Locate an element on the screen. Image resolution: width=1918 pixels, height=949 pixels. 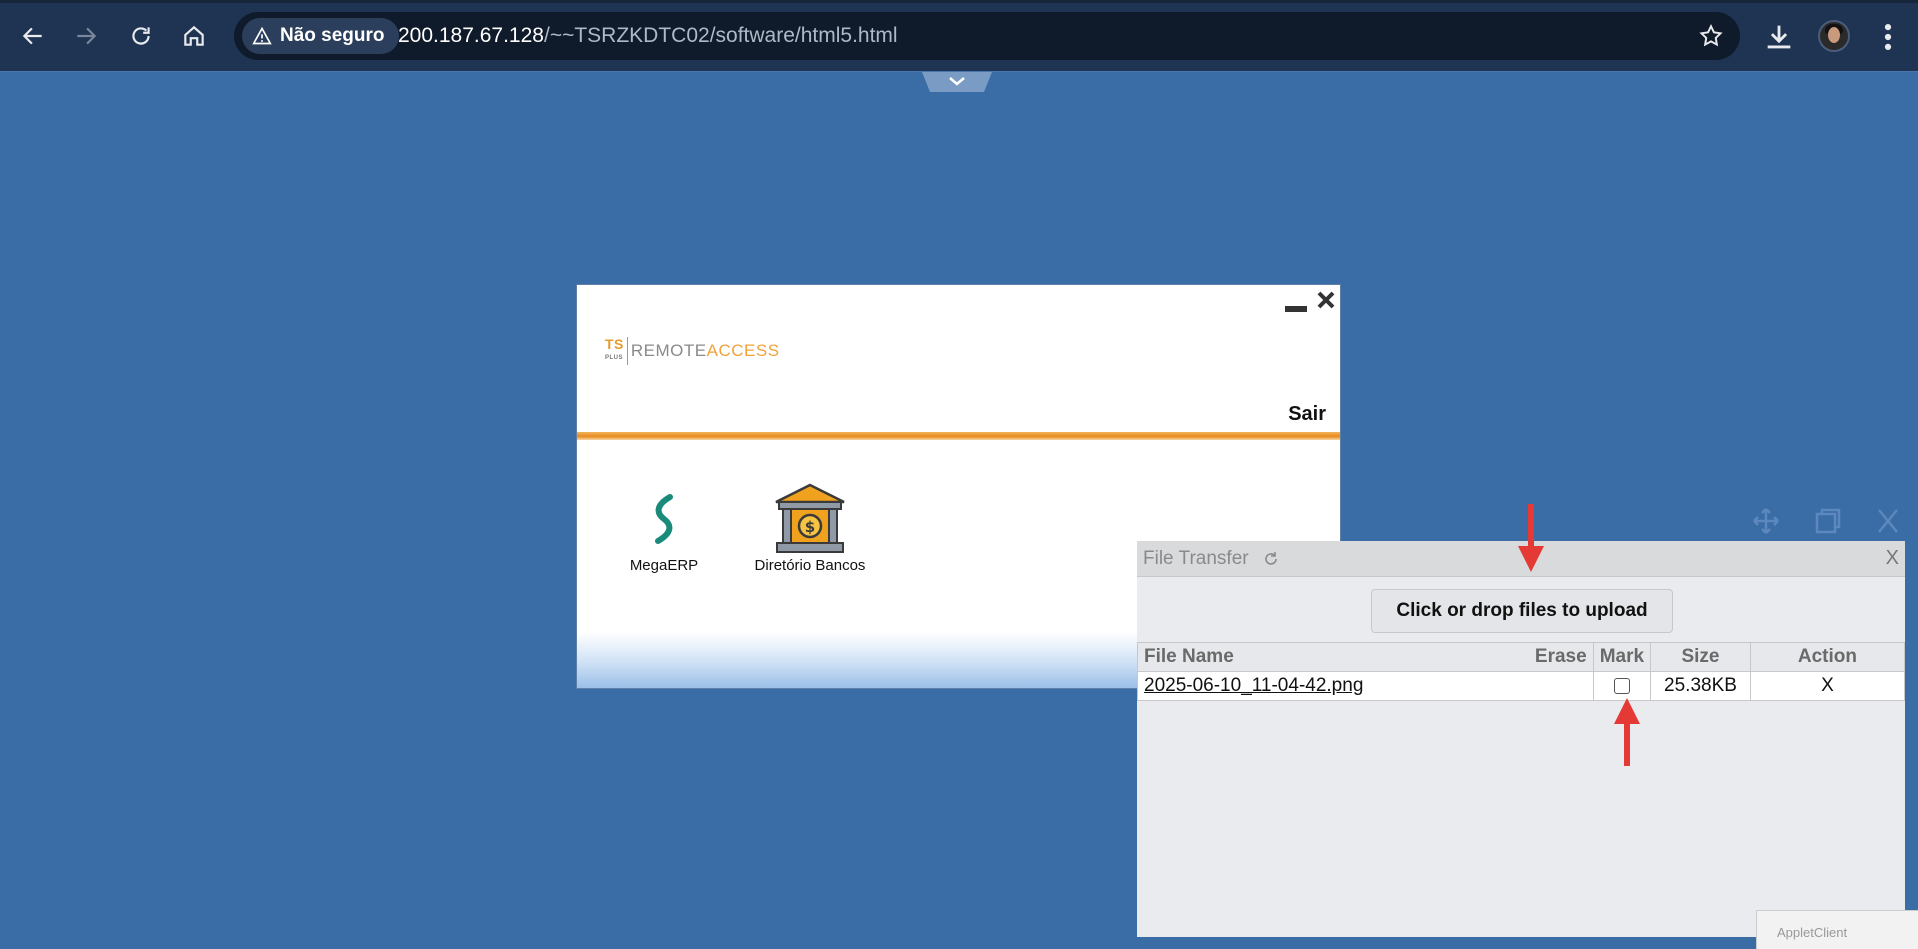
mark-checkbox is located at coordinates (1621, 685).